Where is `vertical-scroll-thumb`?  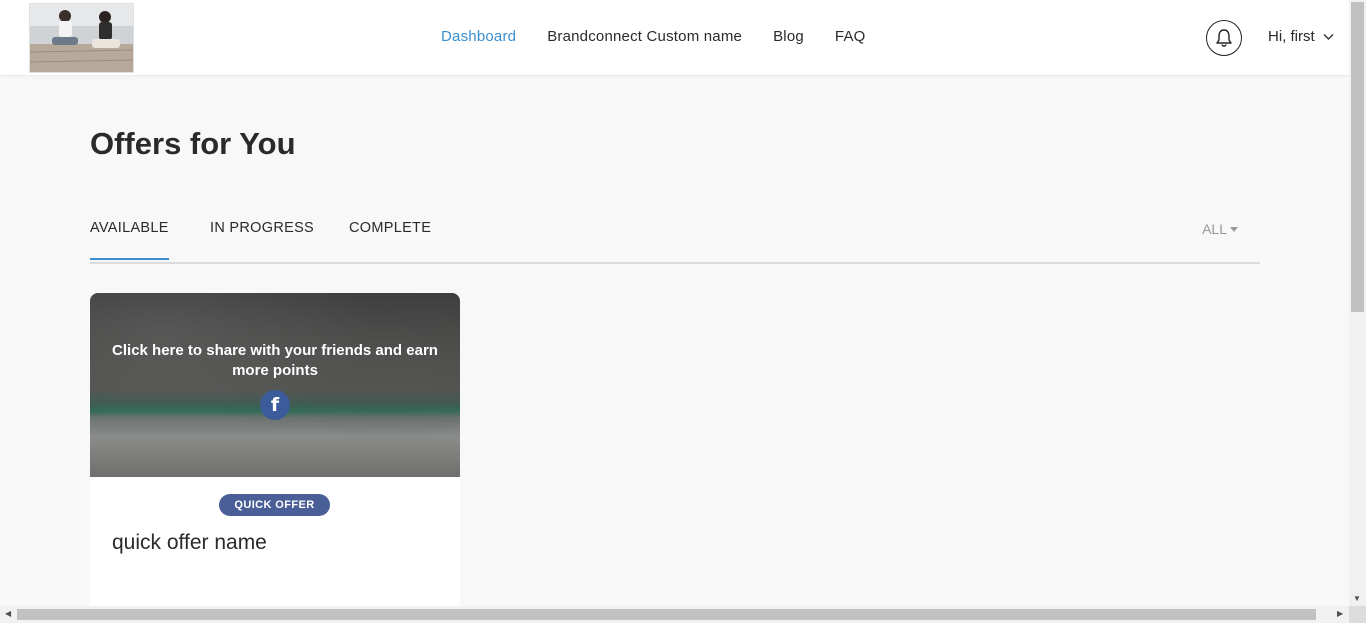 vertical-scroll-thumb is located at coordinates (1357, 157).